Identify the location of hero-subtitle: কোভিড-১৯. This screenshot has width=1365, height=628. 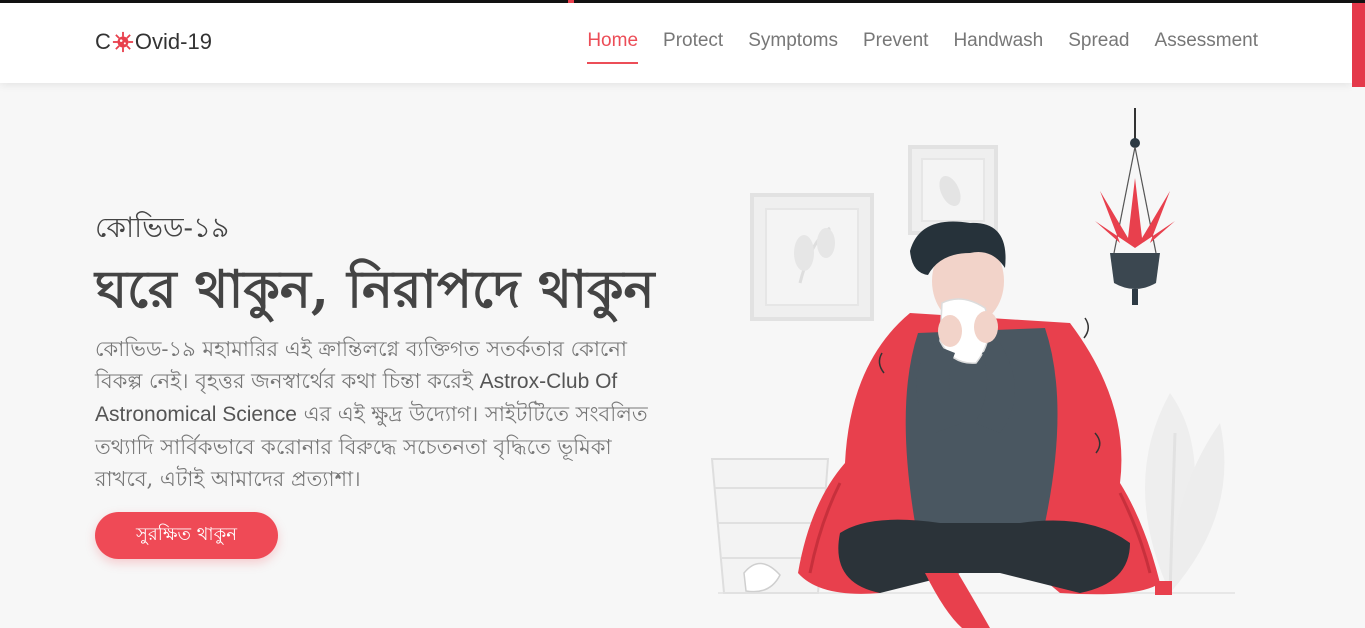
(162, 227).